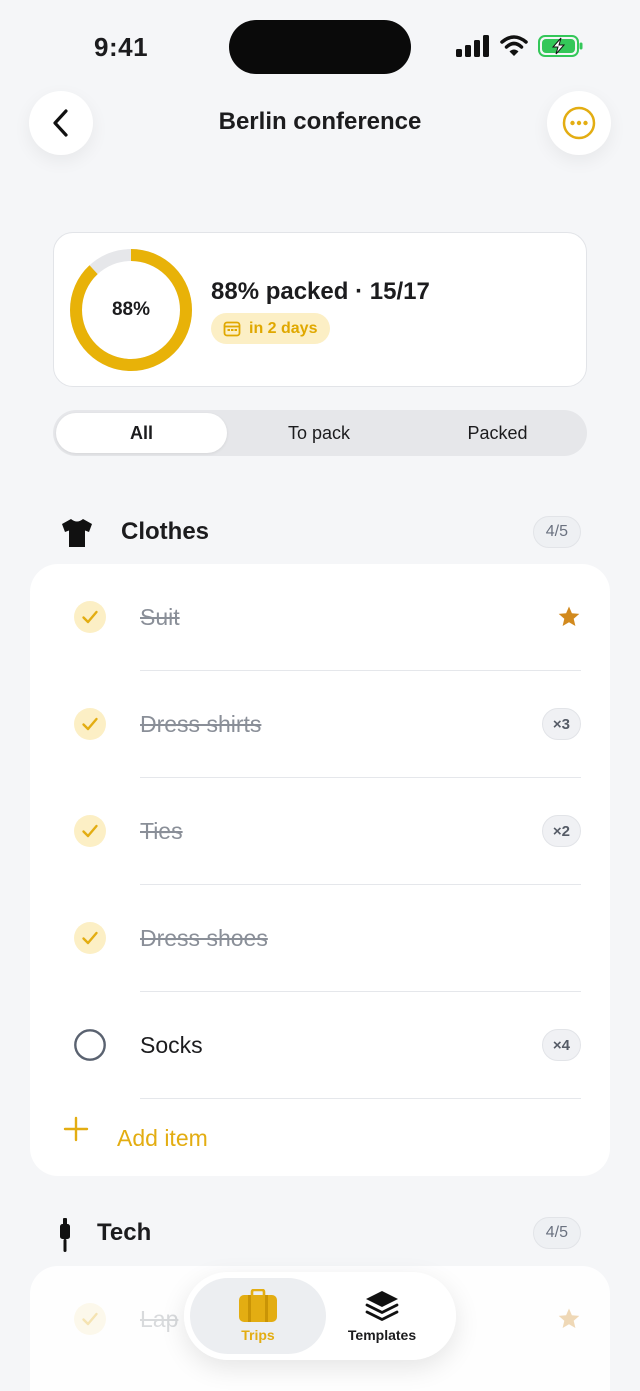 This screenshot has width=640, height=1391. I want to click on ellipsis-circle-icon, so click(579, 123).